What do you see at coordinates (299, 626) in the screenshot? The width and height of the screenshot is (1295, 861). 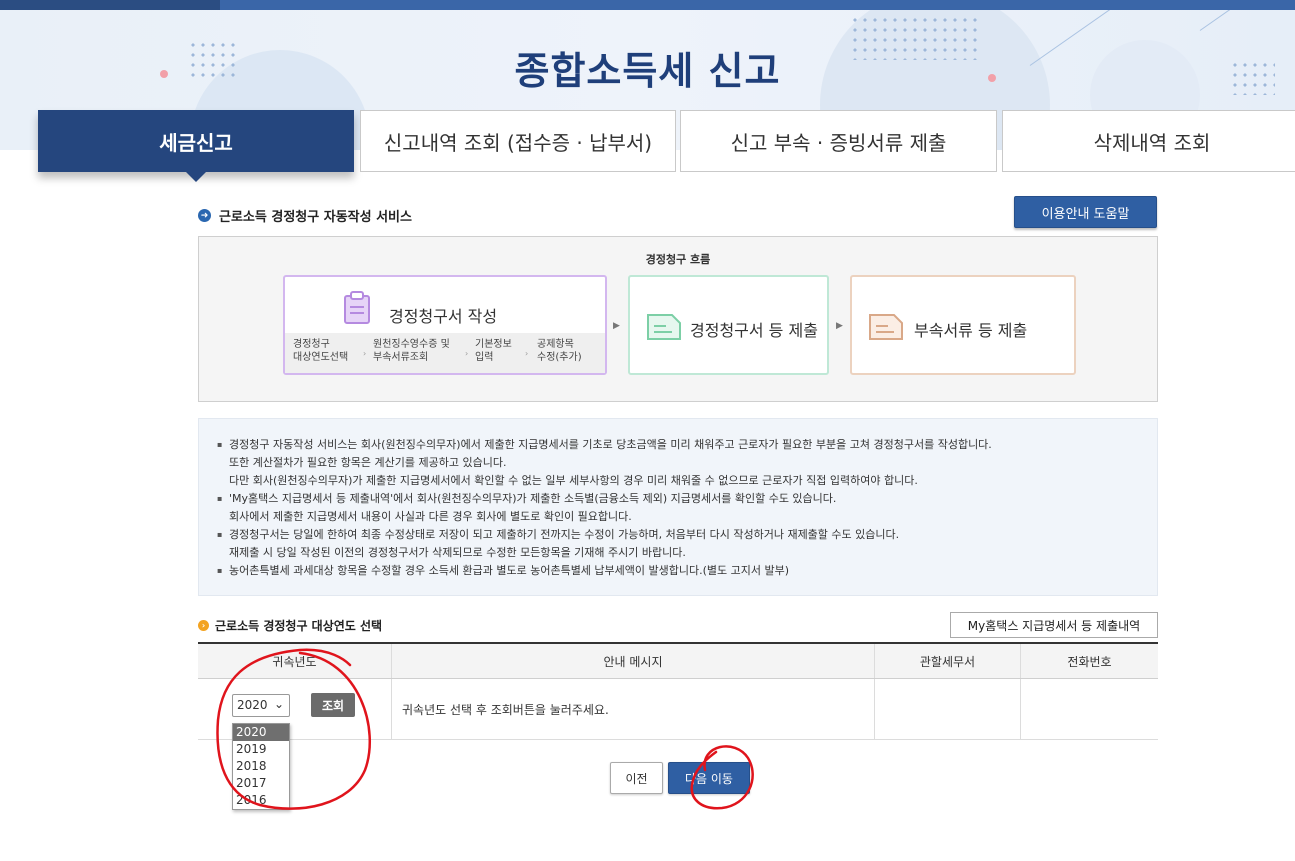 I see `year-section-heading-text: 근로소득 경정청구 대상연도 선택` at bounding box center [299, 626].